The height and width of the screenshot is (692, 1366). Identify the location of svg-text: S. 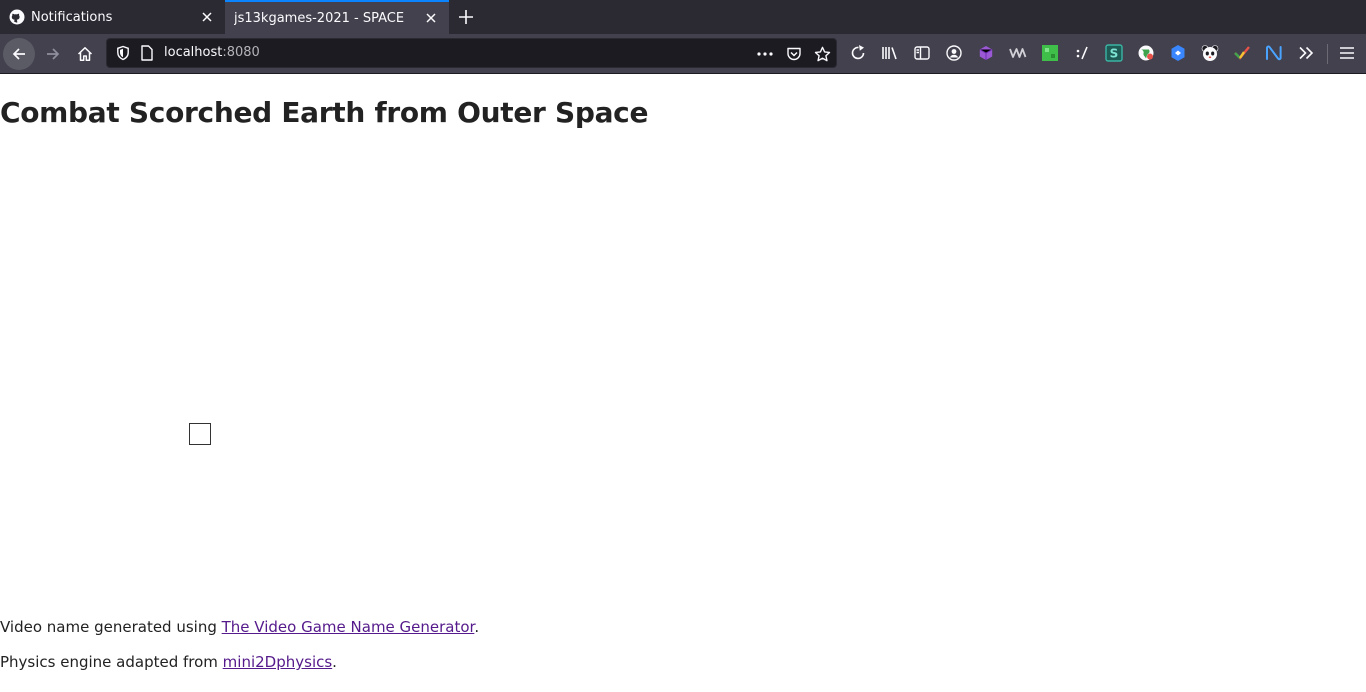
(1114, 54).